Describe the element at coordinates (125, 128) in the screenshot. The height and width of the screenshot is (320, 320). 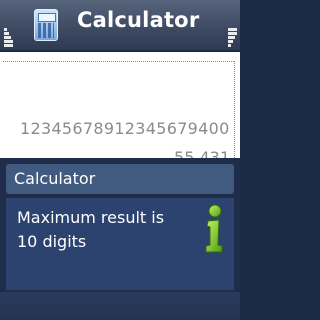
I see `result-display: 12345678912345679400` at that location.